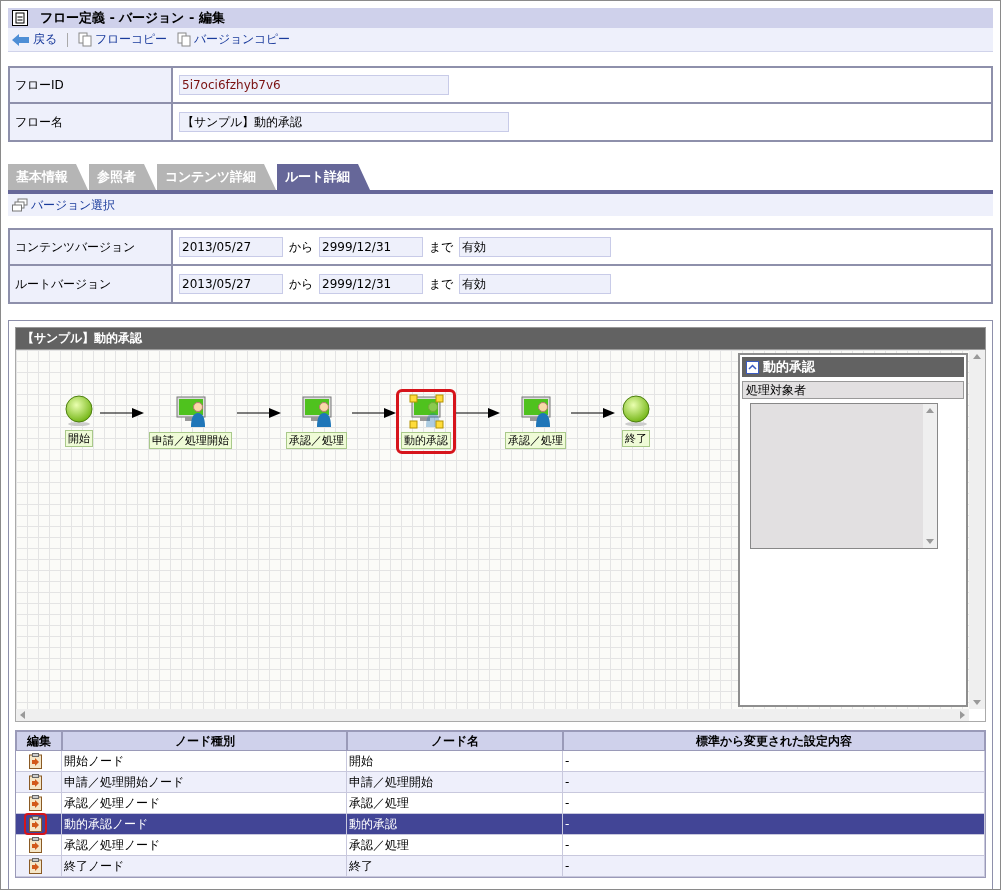 Image resolution: width=1001 pixels, height=890 pixels. What do you see at coordinates (314, 85) in the screenshot?
I see `value-field: 5i7oci6fzhyb7v6` at bounding box center [314, 85].